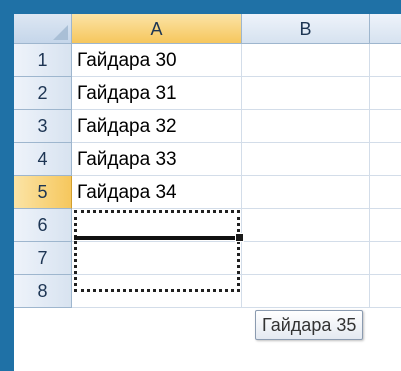 Image resolution: width=401 pixels, height=371 pixels. Describe the element at coordinates (385, 126) in the screenshot. I see `cell-c3` at that location.